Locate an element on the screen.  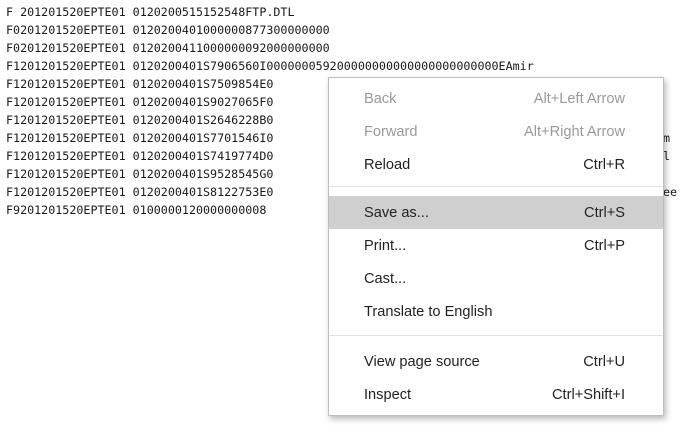
menu-item-translate: Translate to English is located at coordinates (496, 311).